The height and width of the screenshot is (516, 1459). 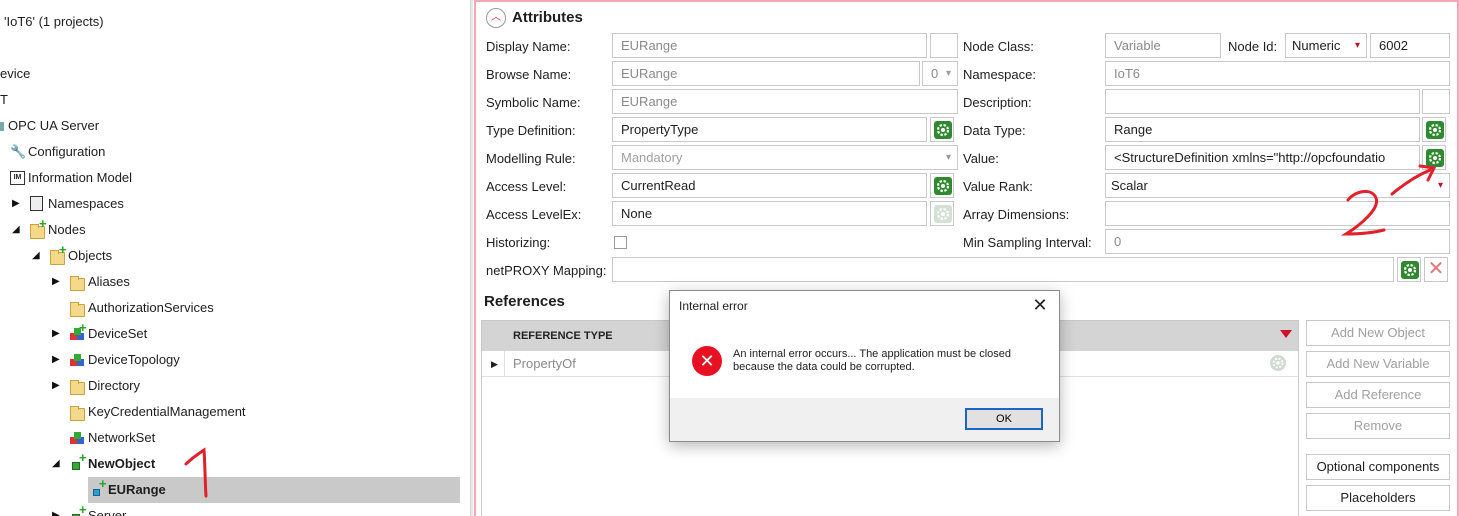 I want to click on historizing-label: Historizing:, so click(x=518, y=242).